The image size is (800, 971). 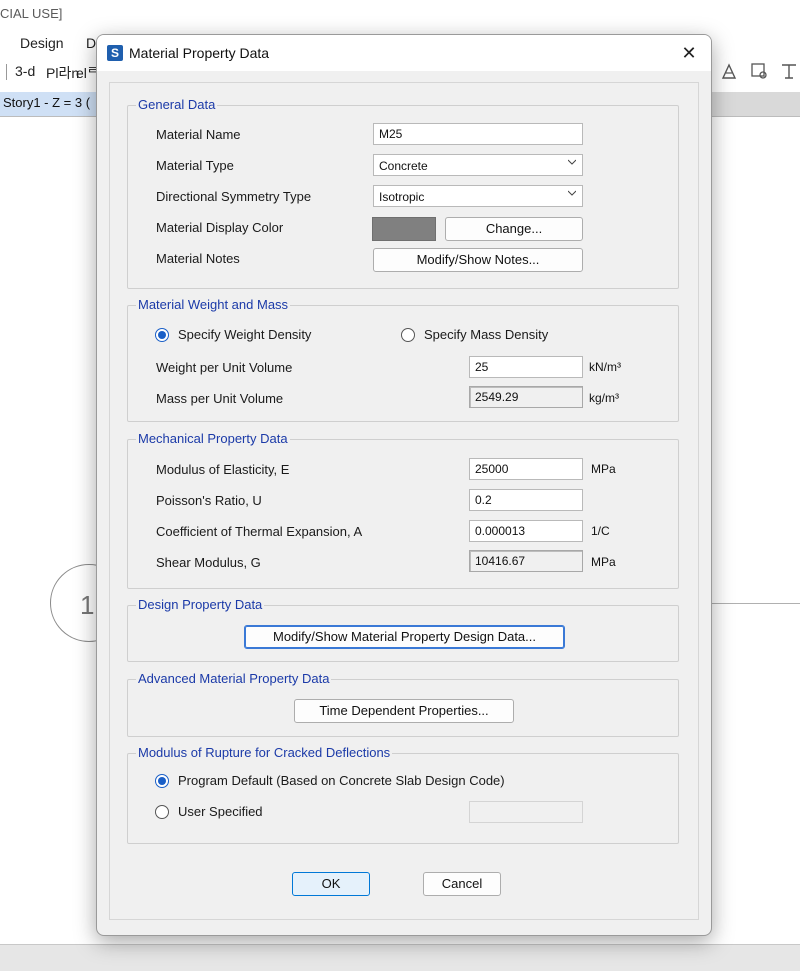 What do you see at coordinates (62, 73) in the screenshot?
I see `toolbar-plan-button: Pl라n` at bounding box center [62, 73].